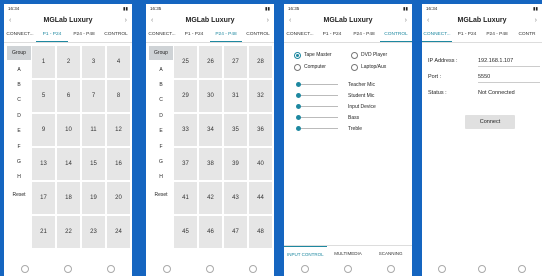  Describe the element at coordinates (379, 67) in the screenshot. I see `radio-laptop-aux: Laptop/Aux` at that location.